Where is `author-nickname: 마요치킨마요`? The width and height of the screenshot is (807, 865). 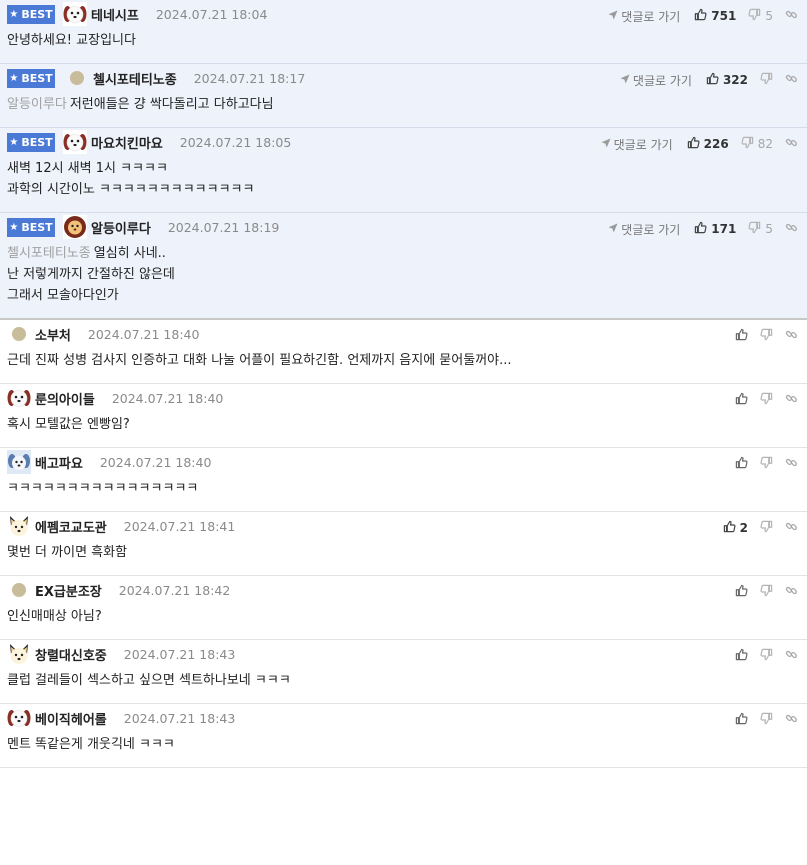
author-nickname: 마요치킨마요 is located at coordinates (127, 142).